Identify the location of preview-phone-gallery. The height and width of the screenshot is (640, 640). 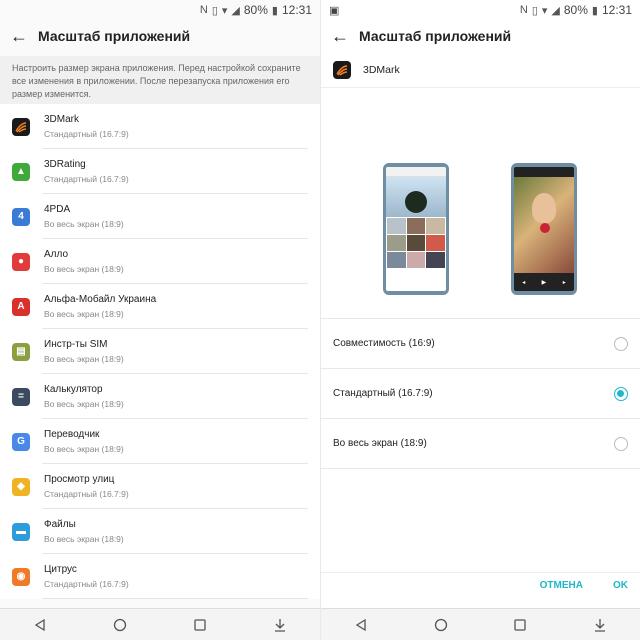
(416, 229).